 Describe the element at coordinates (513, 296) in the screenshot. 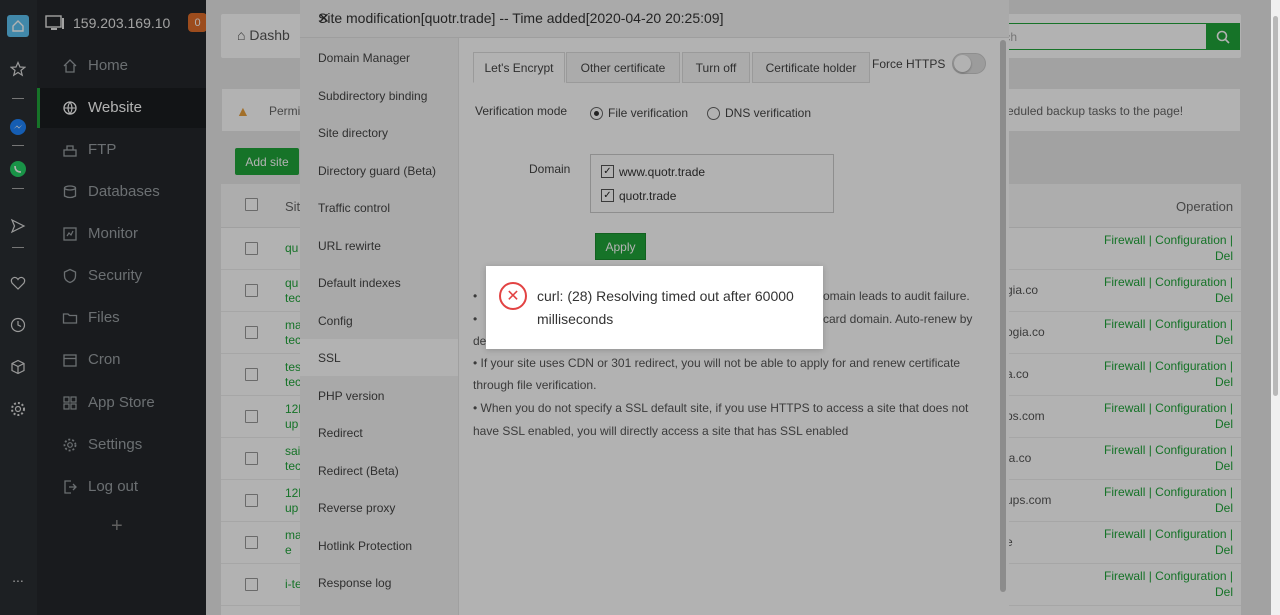

I see `error-x-icon: ✕` at that location.